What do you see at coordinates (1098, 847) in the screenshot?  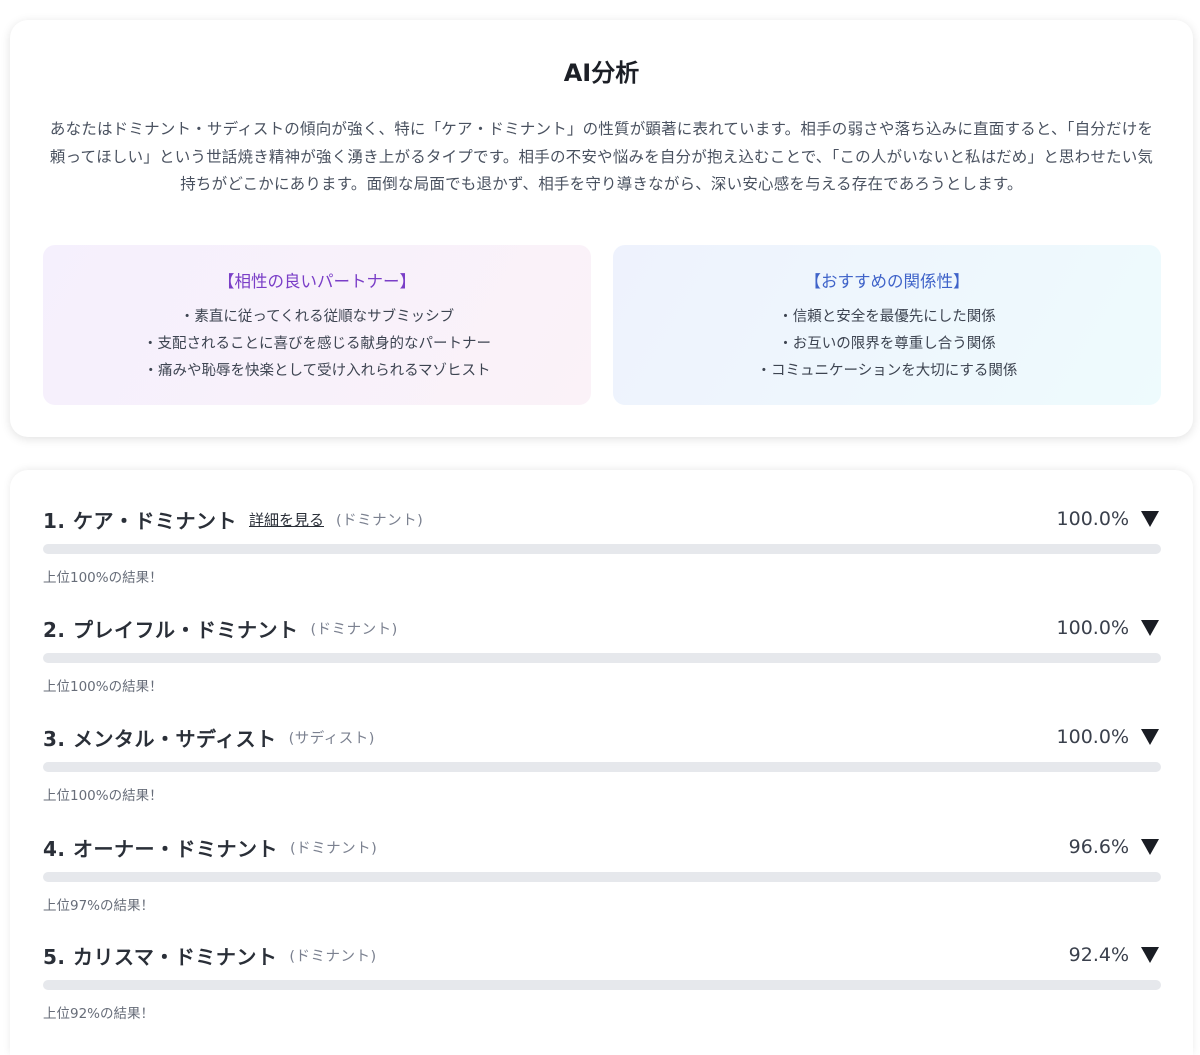 I see `result-percent: 96.6%` at bounding box center [1098, 847].